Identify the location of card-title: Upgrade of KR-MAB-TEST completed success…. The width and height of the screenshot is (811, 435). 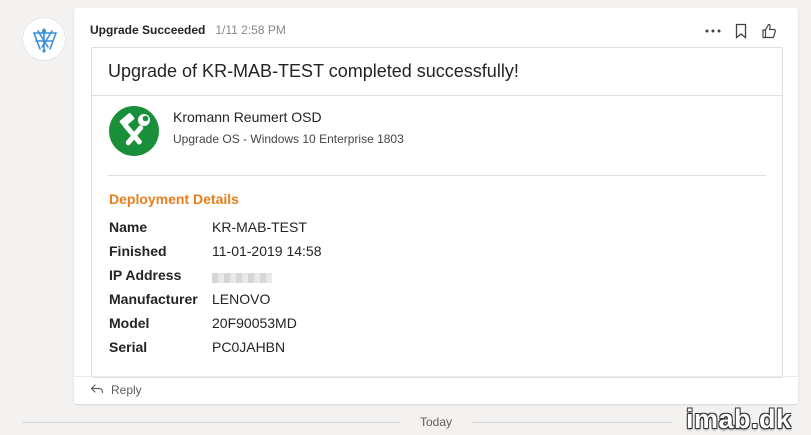
(313, 71).